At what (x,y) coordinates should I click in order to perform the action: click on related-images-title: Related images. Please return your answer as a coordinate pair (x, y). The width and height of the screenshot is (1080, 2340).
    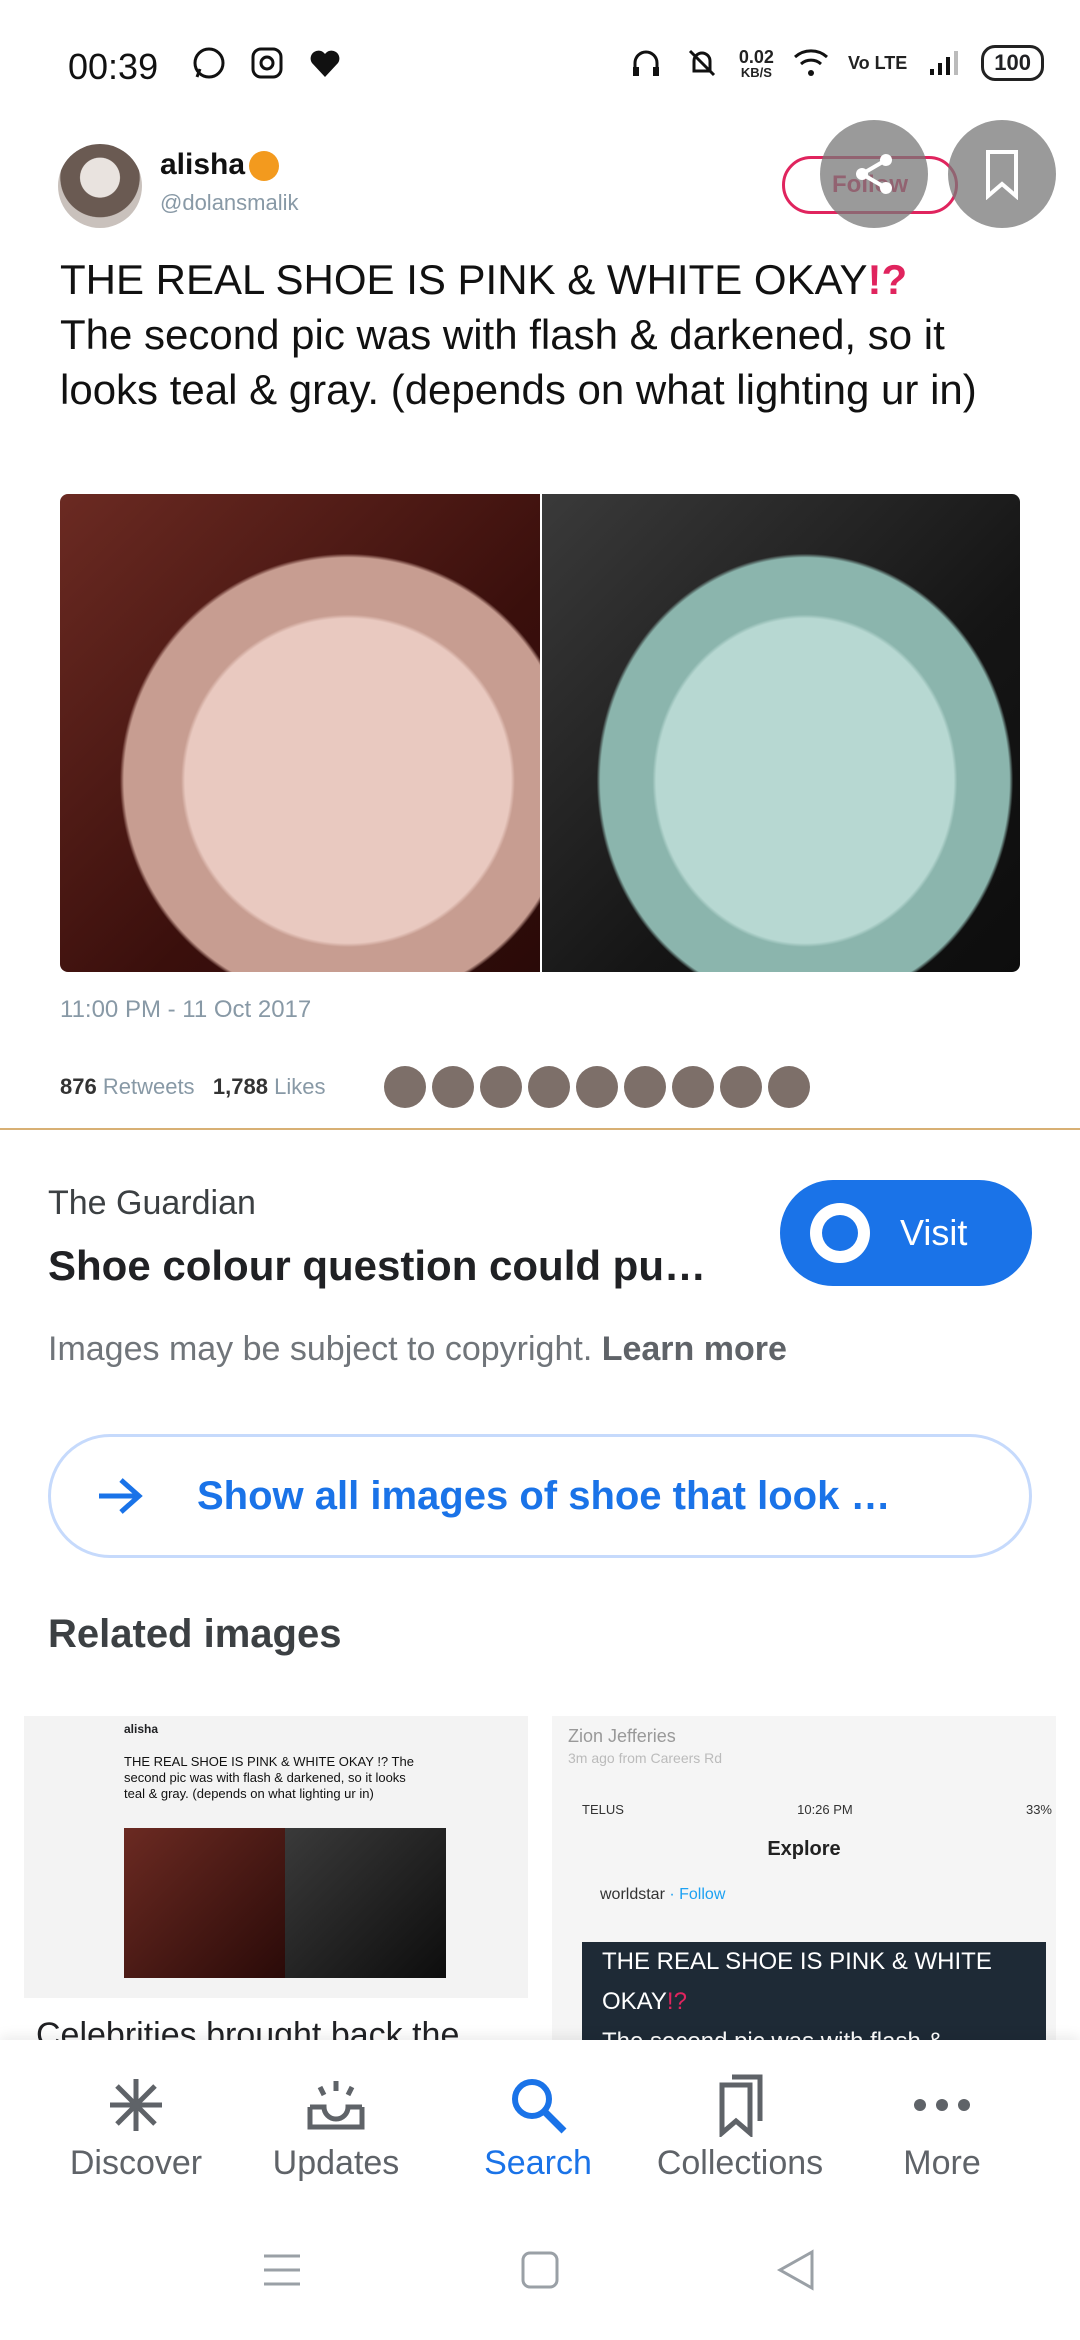
    Looking at the image, I should click on (195, 1634).